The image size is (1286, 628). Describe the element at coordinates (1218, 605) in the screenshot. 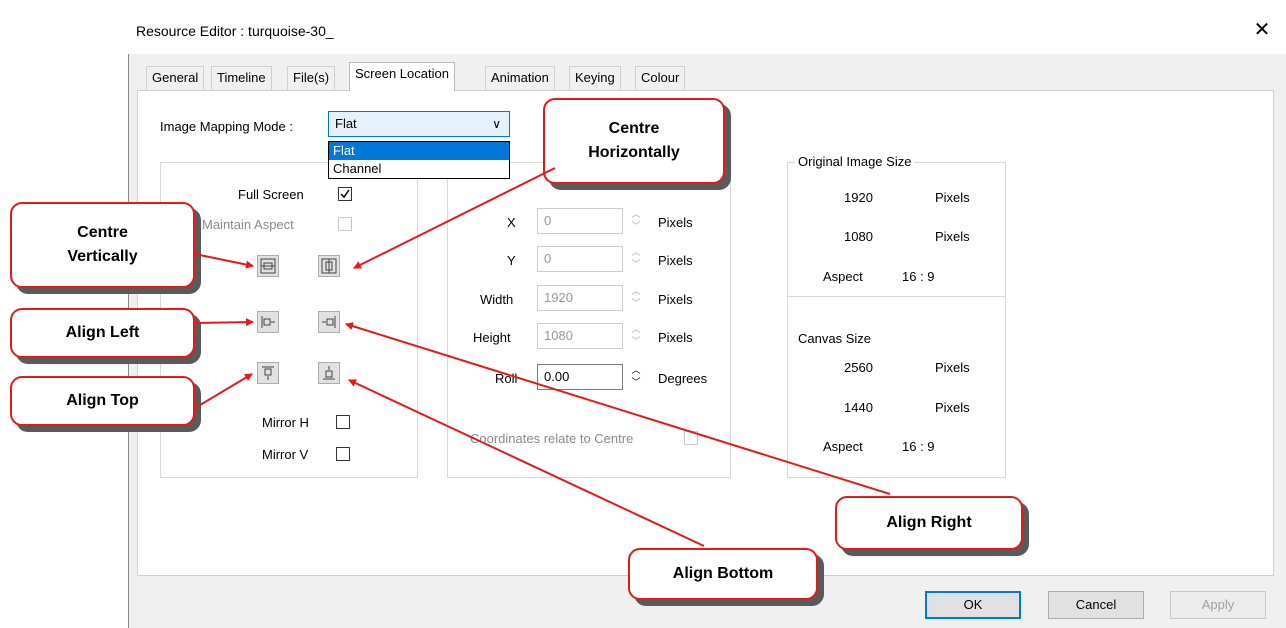

I see `apply-button: Apply` at that location.